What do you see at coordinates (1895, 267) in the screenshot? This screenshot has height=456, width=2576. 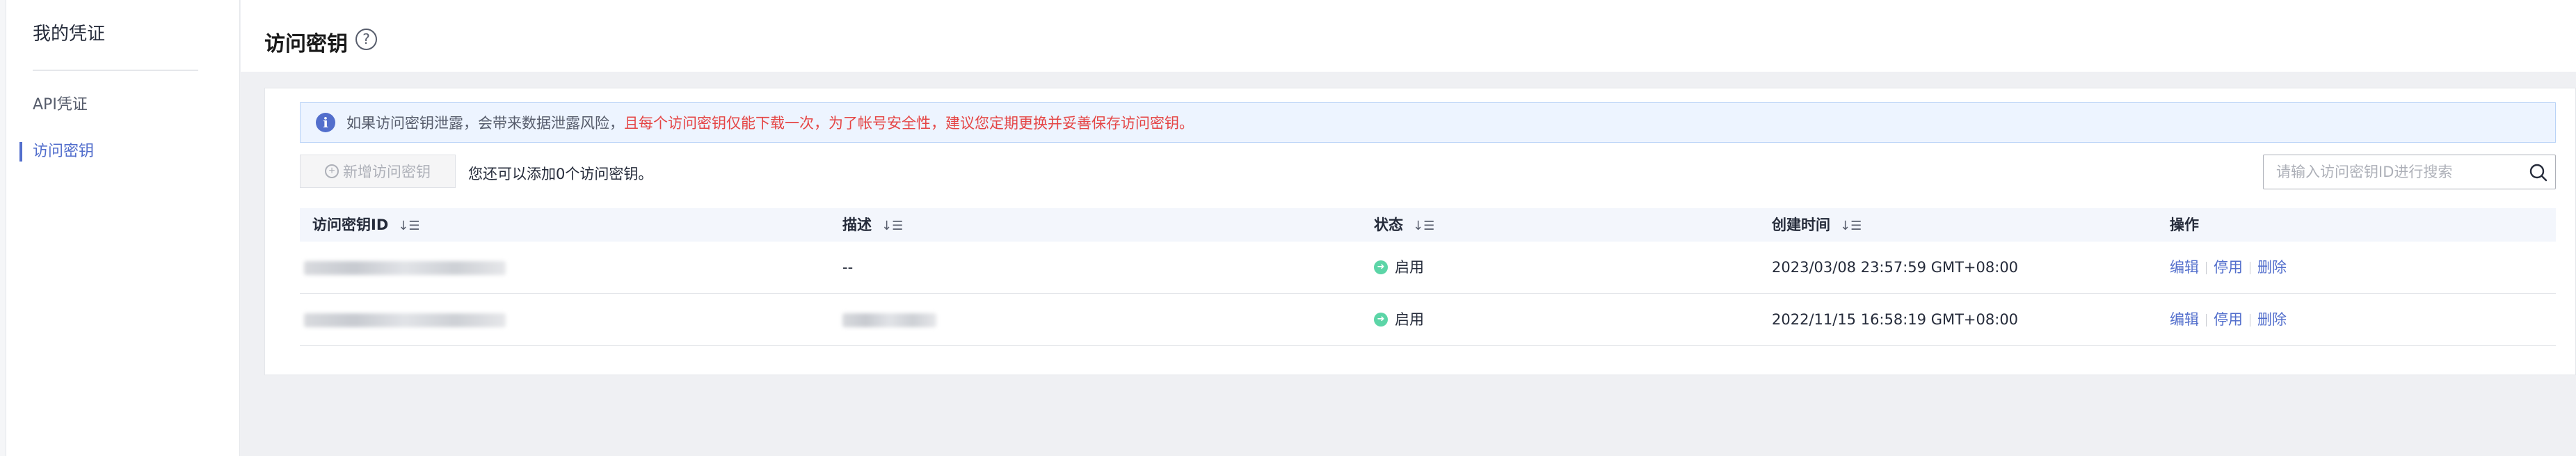 I see `cell-created: 2023/03/08 23:57:59 GMT+08:00` at bounding box center [1895, 267].